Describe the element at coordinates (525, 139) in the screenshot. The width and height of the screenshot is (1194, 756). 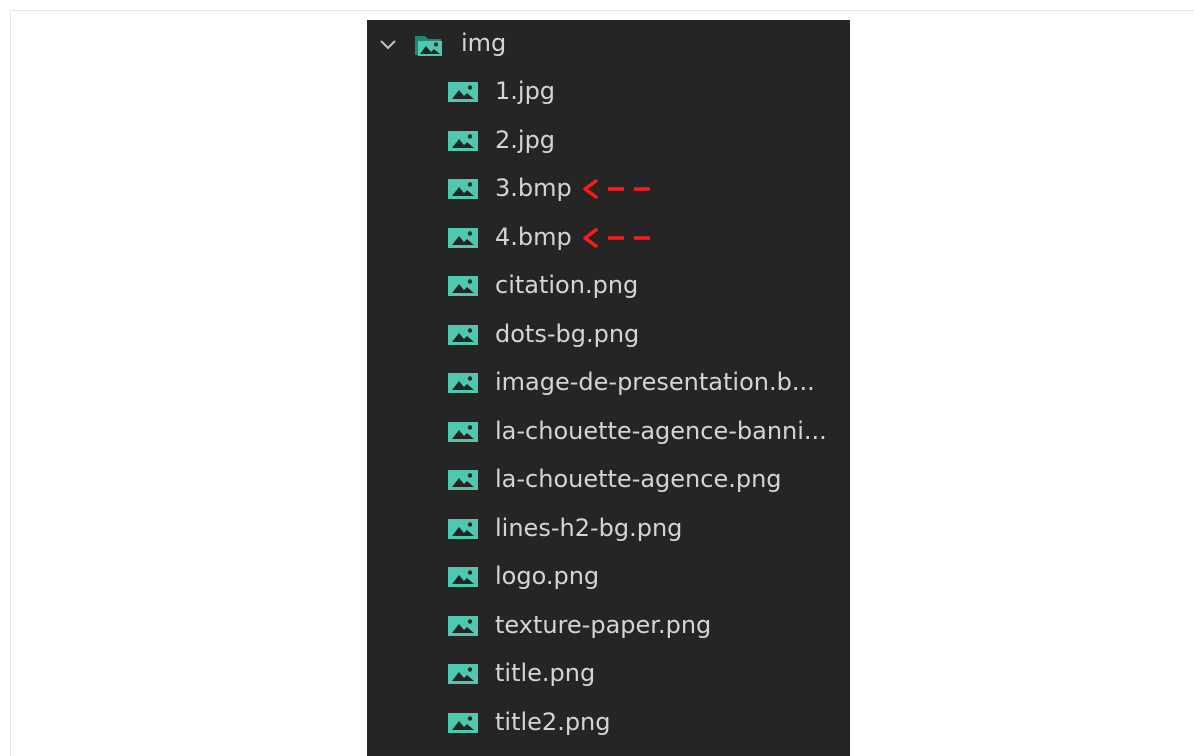
I see `file-name: 2.jpg` at that location.